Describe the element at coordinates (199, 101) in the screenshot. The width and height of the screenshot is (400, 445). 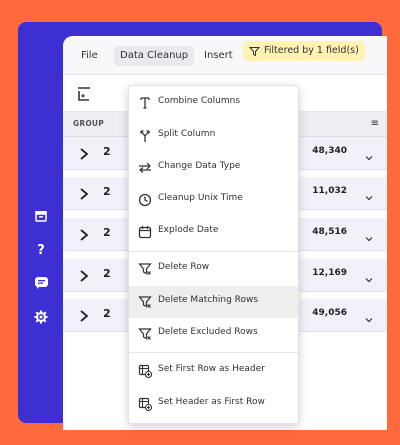
I see `menu-item-label: Combine Columns` at that location.